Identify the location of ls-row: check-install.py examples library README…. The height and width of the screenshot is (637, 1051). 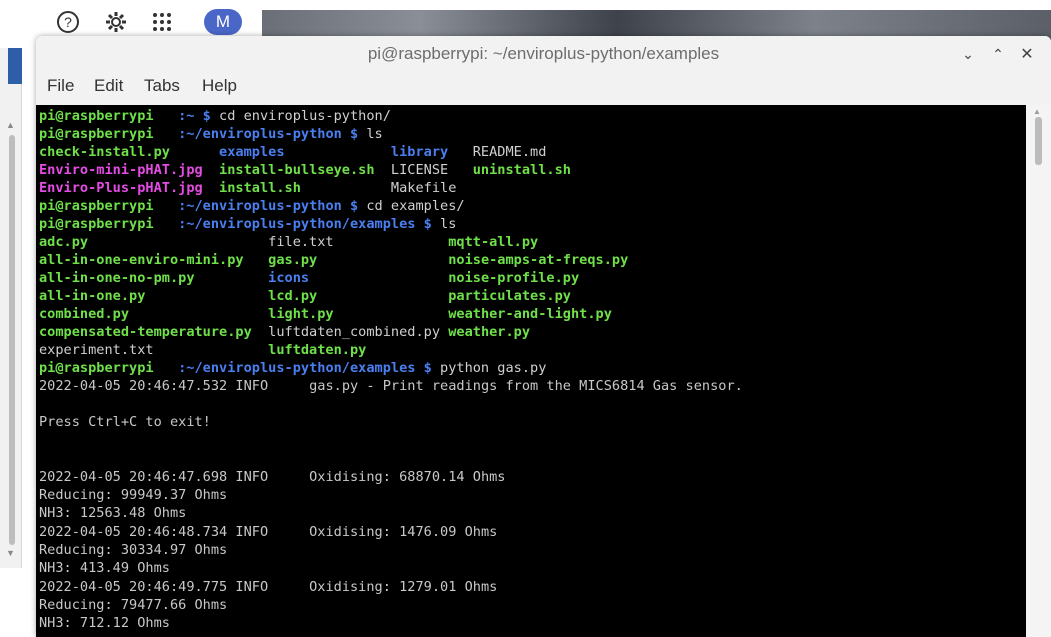
(292, 152).